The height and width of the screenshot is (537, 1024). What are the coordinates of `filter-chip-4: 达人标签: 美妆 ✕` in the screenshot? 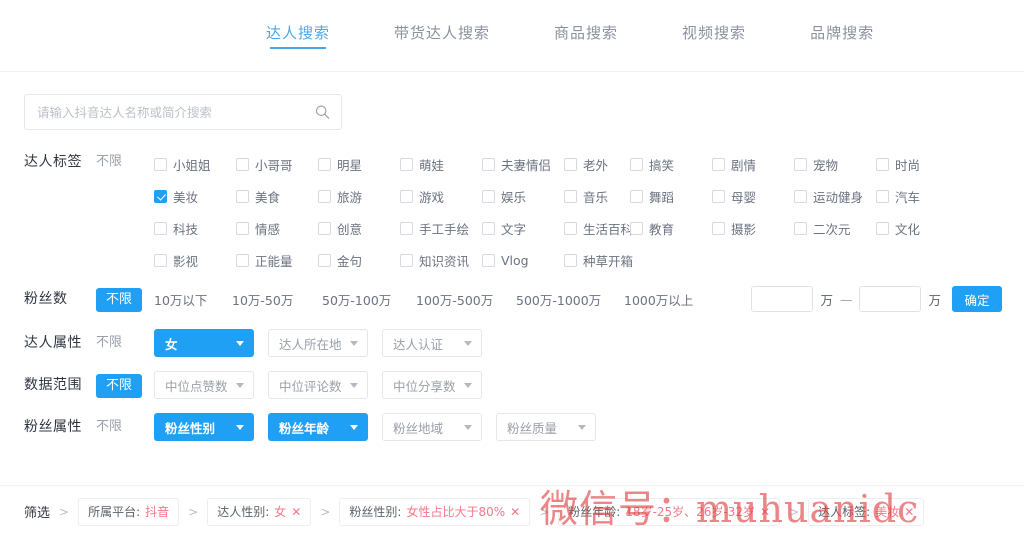 It's located at (866, 511).